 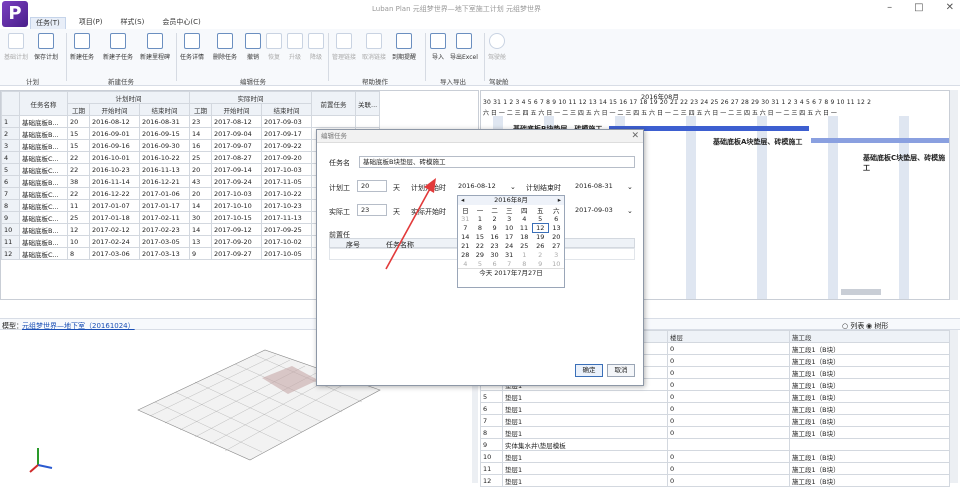 What do you see at coordinates (236, 157) in the screenshot?
I see `table-cell: 2017-08-27` at bounding box center [236, 157].